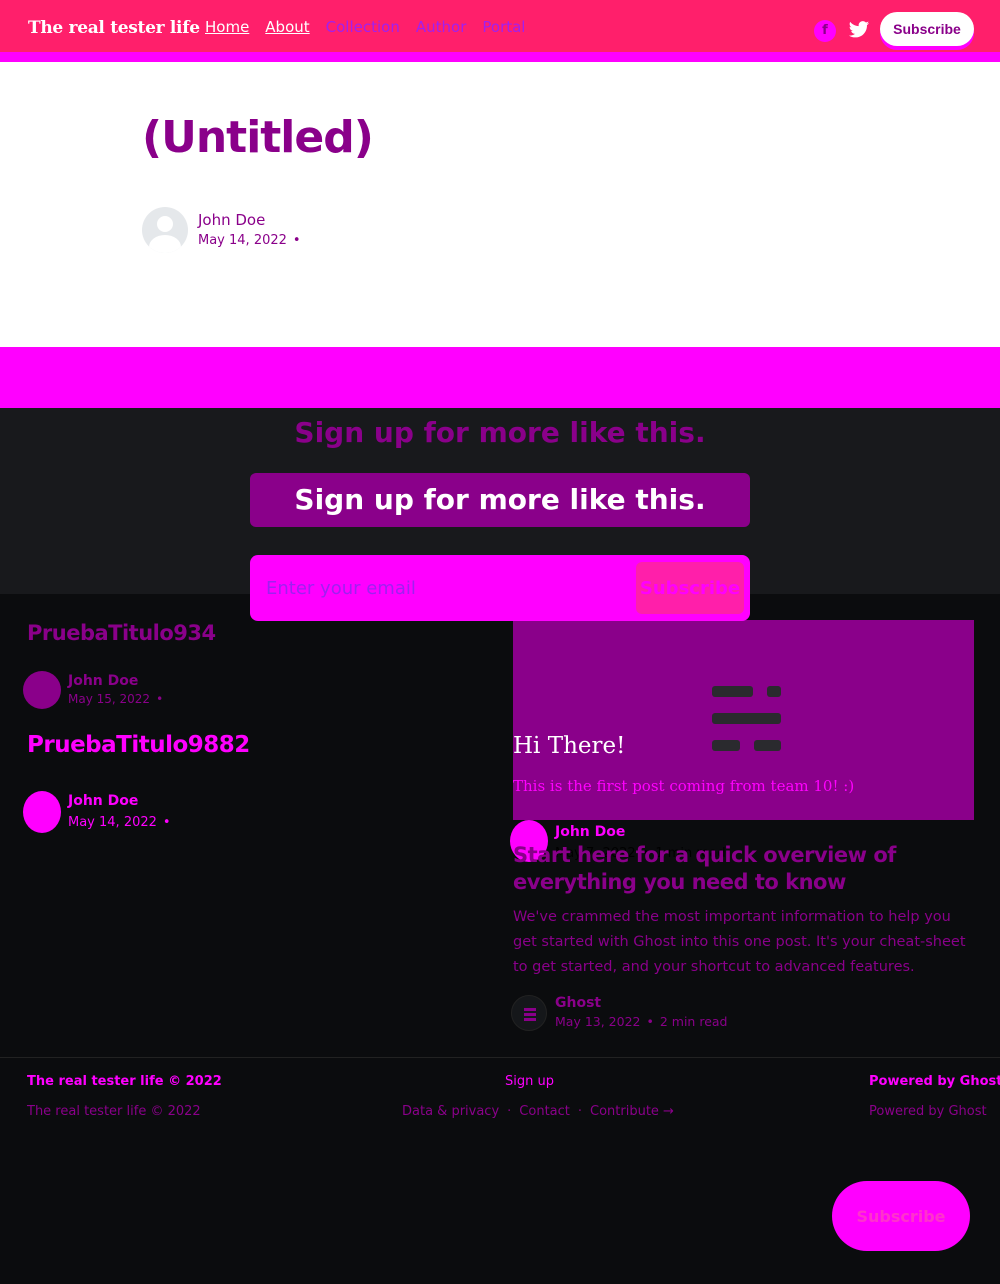 This screenshot has height=1284, width=1000. I want to click on post-card-date: May 15, 2022 •, so click(115, 699).